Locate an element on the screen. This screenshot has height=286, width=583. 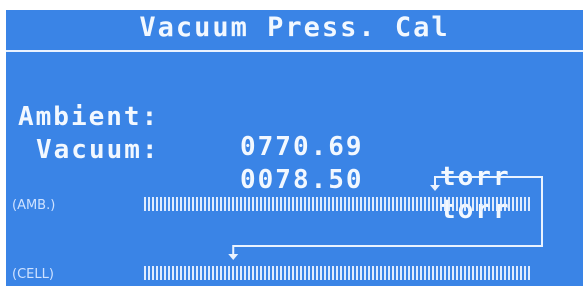
marker-link-line is located at coordinates (387, 215).